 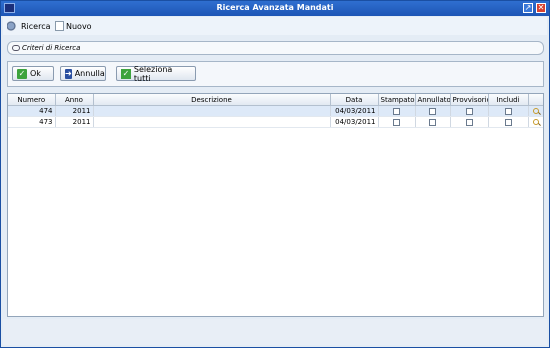 What do you see at coordinates (397, 100) in the screenshot?
I see `column-header-stampato: Stampato` at bounding box center [397, 100].